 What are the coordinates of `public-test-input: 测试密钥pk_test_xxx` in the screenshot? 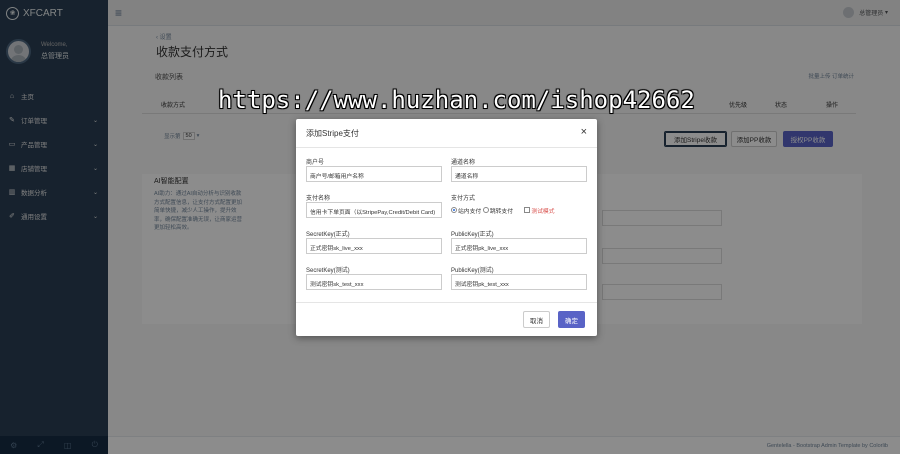 It's located at (519, 282).